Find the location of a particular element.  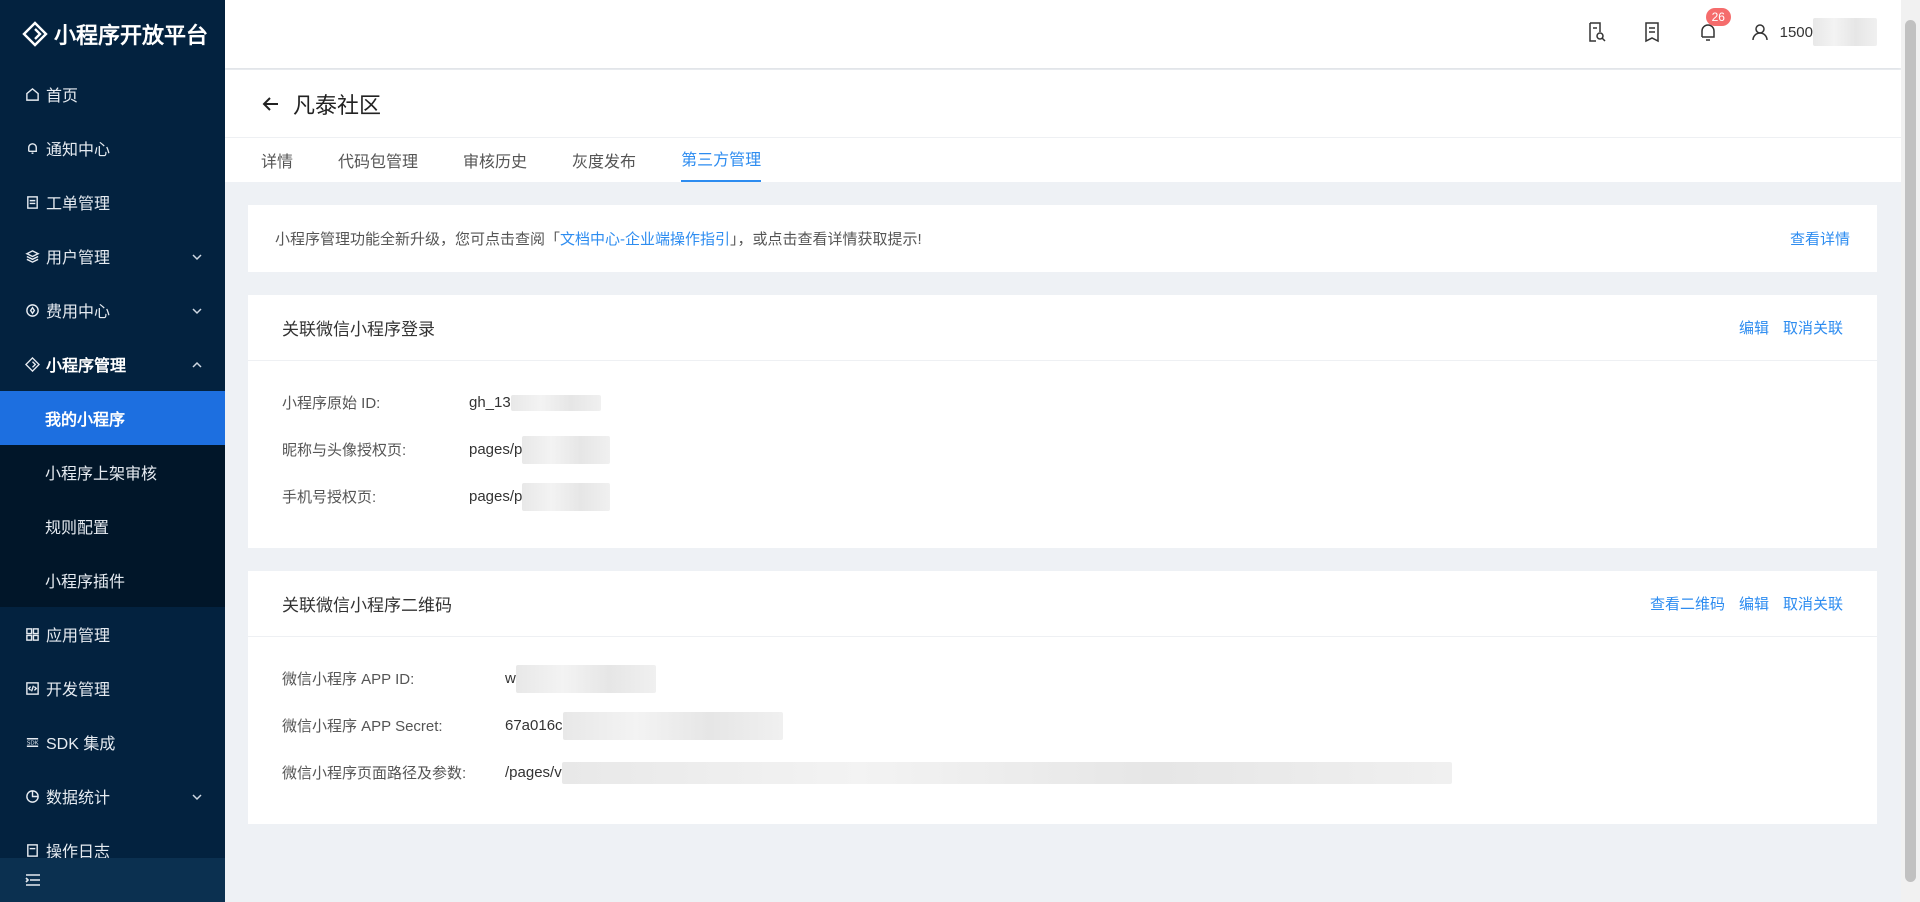

scrollbar-thumb is located at coordinates (1910, 451).